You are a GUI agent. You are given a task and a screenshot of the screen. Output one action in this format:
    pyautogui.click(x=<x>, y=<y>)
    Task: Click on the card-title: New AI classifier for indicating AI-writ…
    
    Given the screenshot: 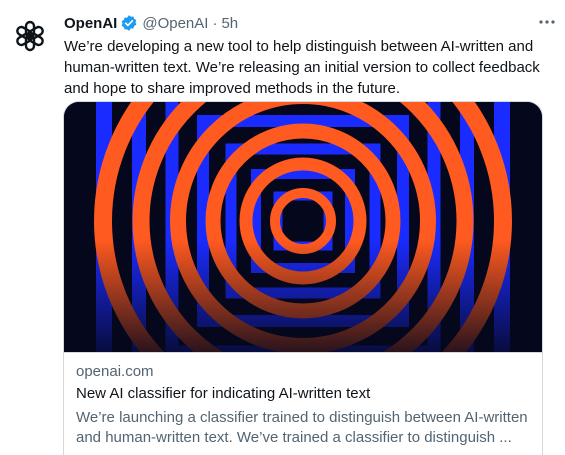 What is the action you would take?
    pyautogui.click(x=223, y=393)
    